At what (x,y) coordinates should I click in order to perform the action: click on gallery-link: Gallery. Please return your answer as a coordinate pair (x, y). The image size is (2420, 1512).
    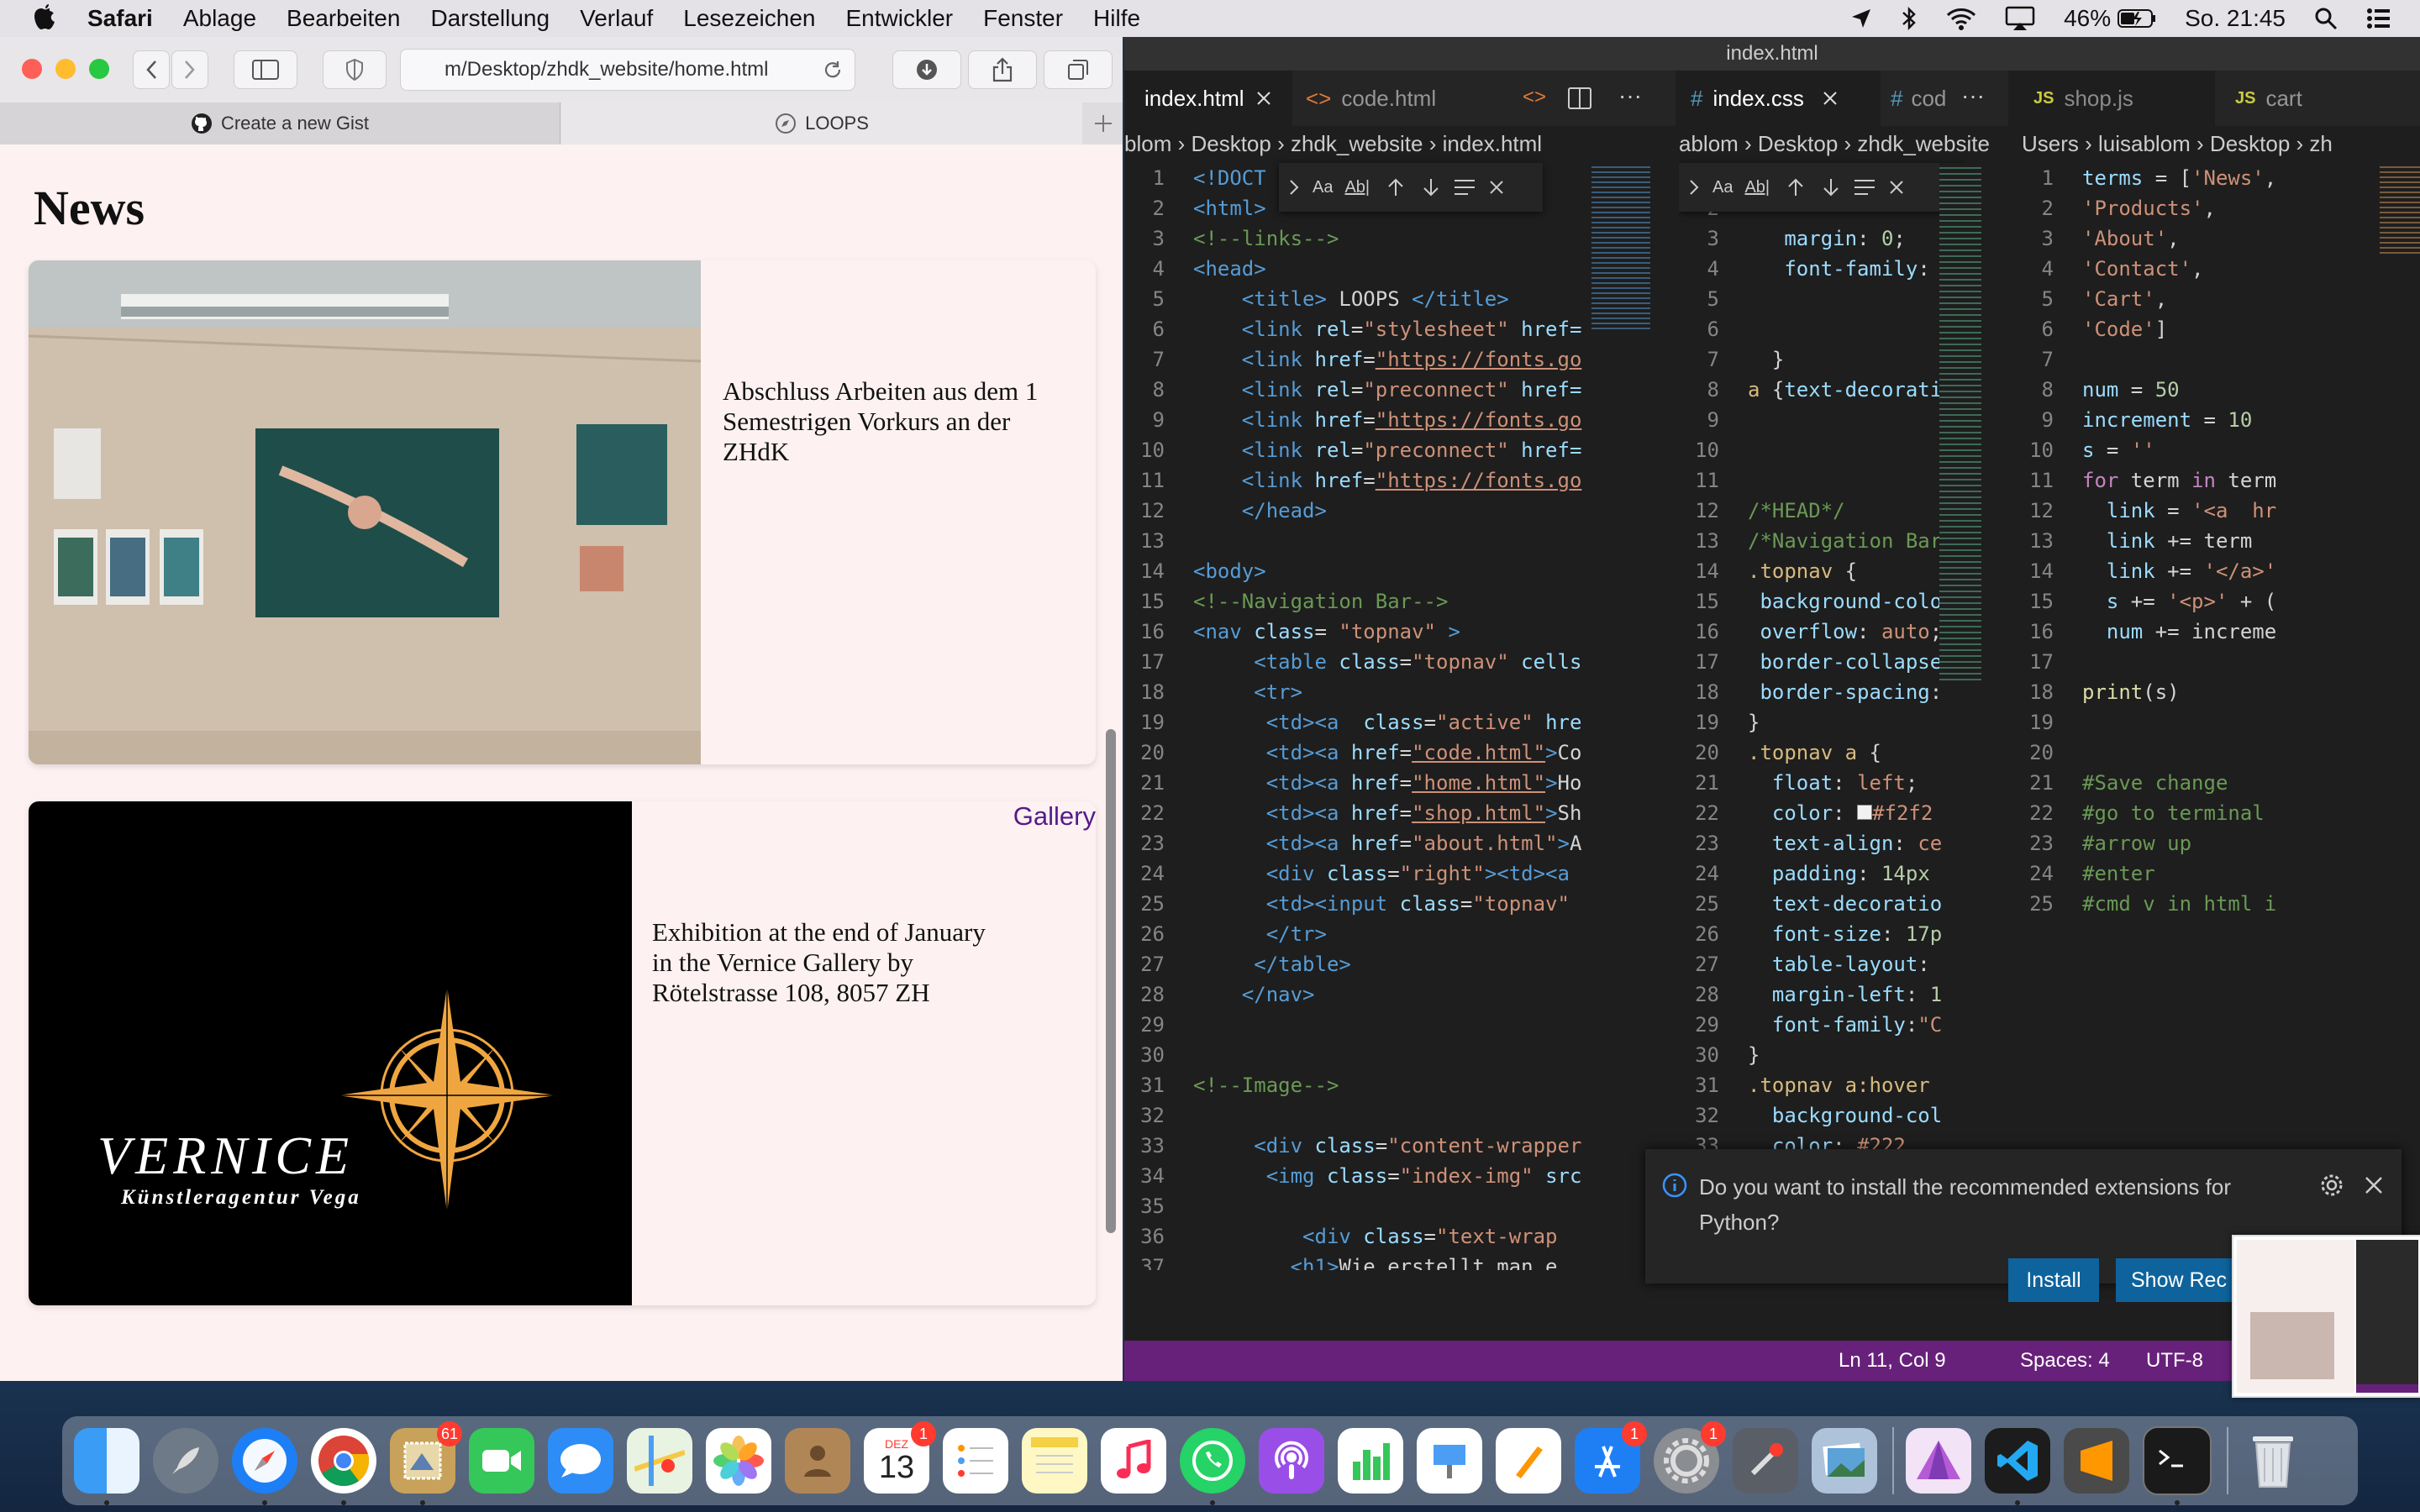
    Looking at the image, I should click on (1054, 816).